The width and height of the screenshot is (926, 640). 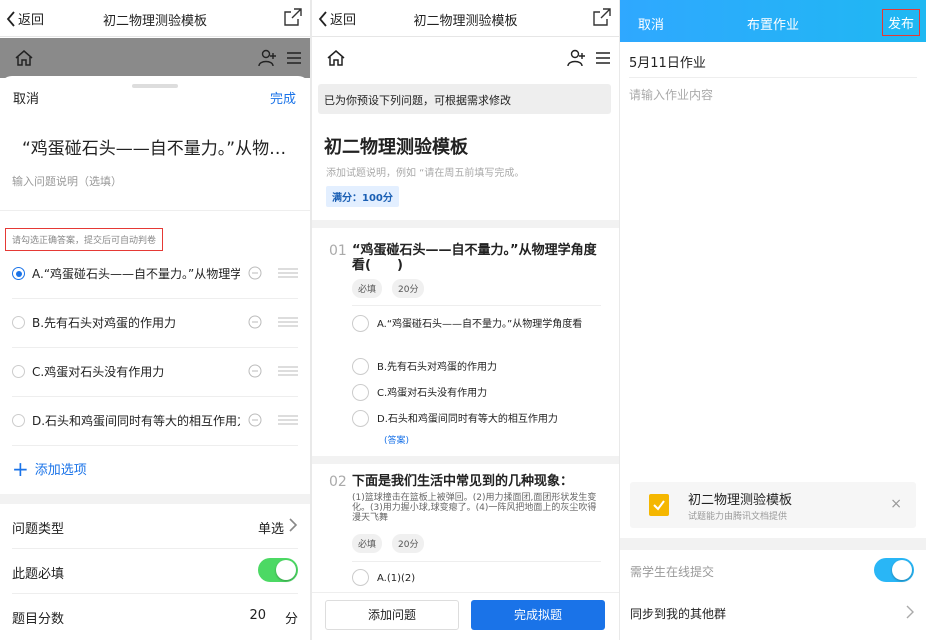 I want to click on form-title: 初二物理测验模板, so click(x=396, y=146).